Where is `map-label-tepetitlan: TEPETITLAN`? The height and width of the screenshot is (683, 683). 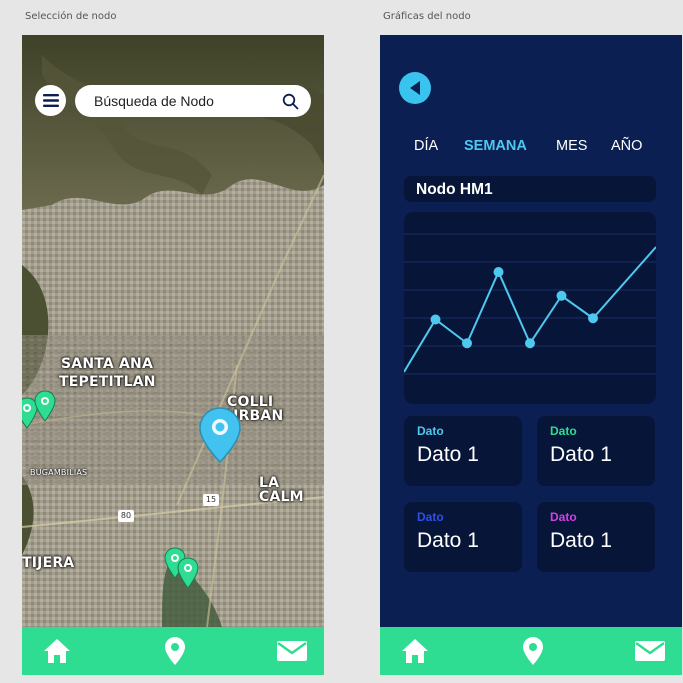 map-label-tepetitlan: TEPETITLAN is located at coordinates (107, 382).